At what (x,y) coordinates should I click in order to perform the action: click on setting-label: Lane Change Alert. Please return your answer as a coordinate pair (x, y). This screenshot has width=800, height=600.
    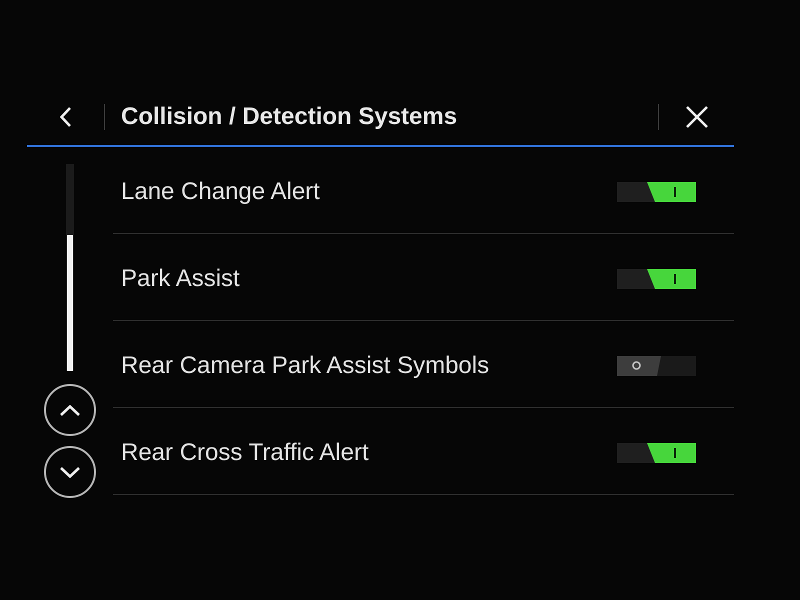
    Looking at the image, I should click on (221, 192).